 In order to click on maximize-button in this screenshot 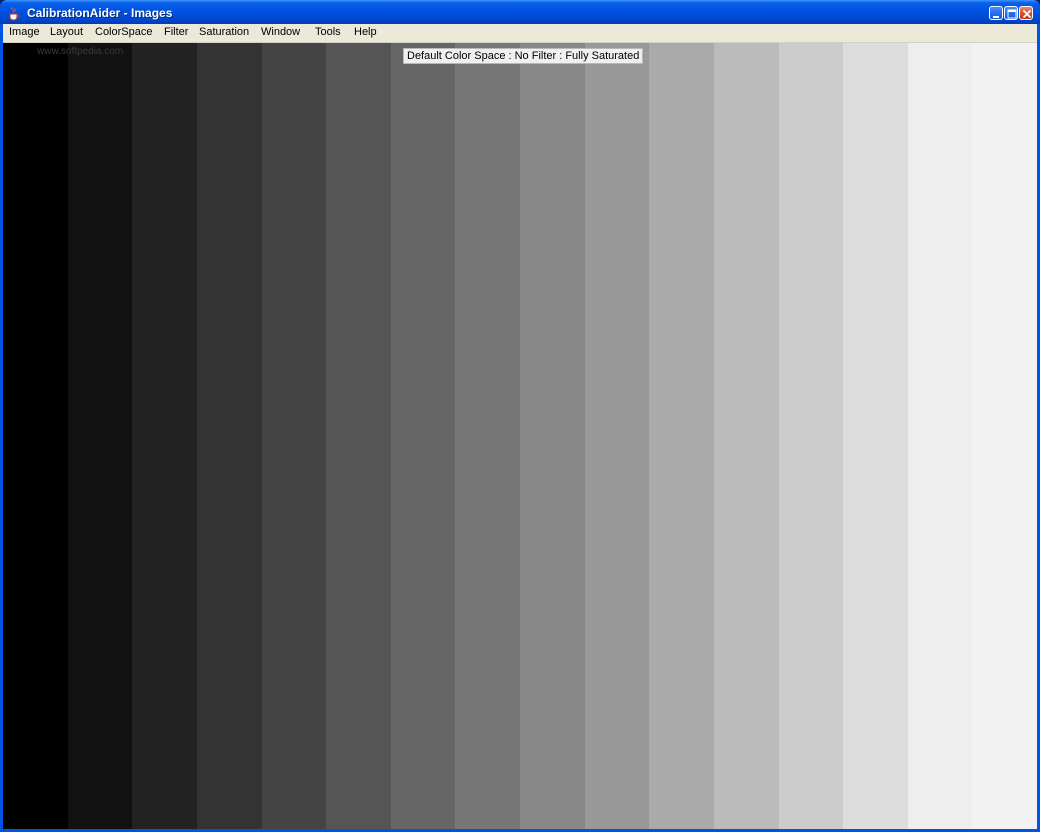, I will do `click(1011, 13)`.